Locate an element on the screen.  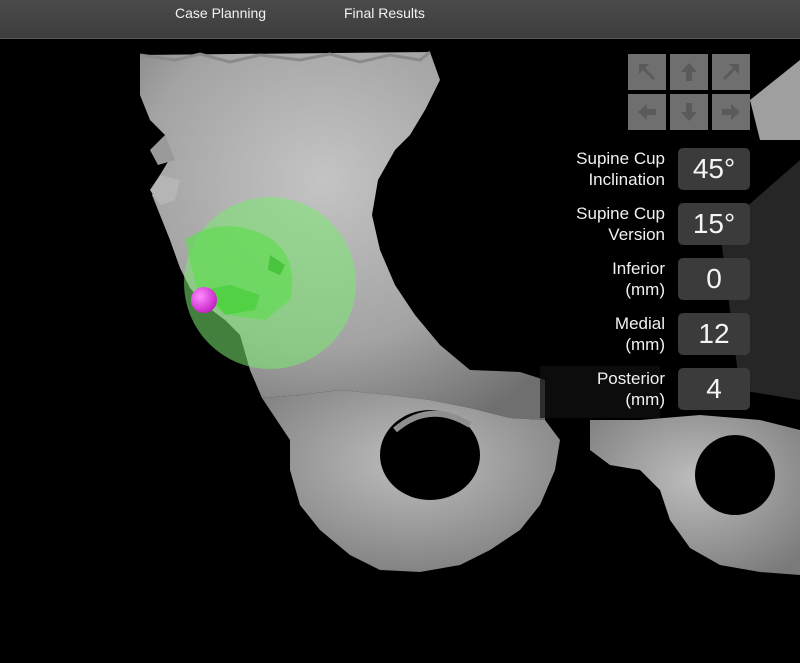
top-toolbar: Case Planning Final Results is located at coordinates (400, 19).